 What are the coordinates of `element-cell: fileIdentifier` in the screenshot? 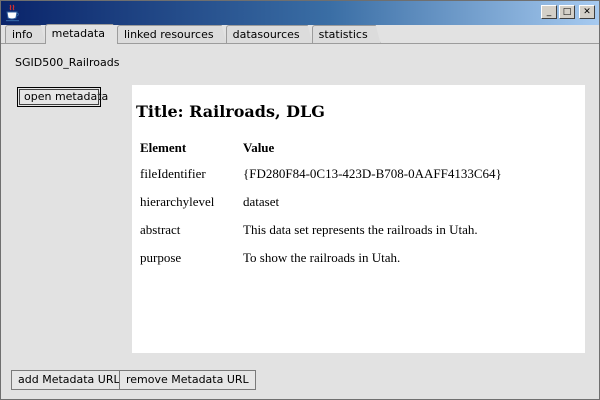 It's located at (173, 173).